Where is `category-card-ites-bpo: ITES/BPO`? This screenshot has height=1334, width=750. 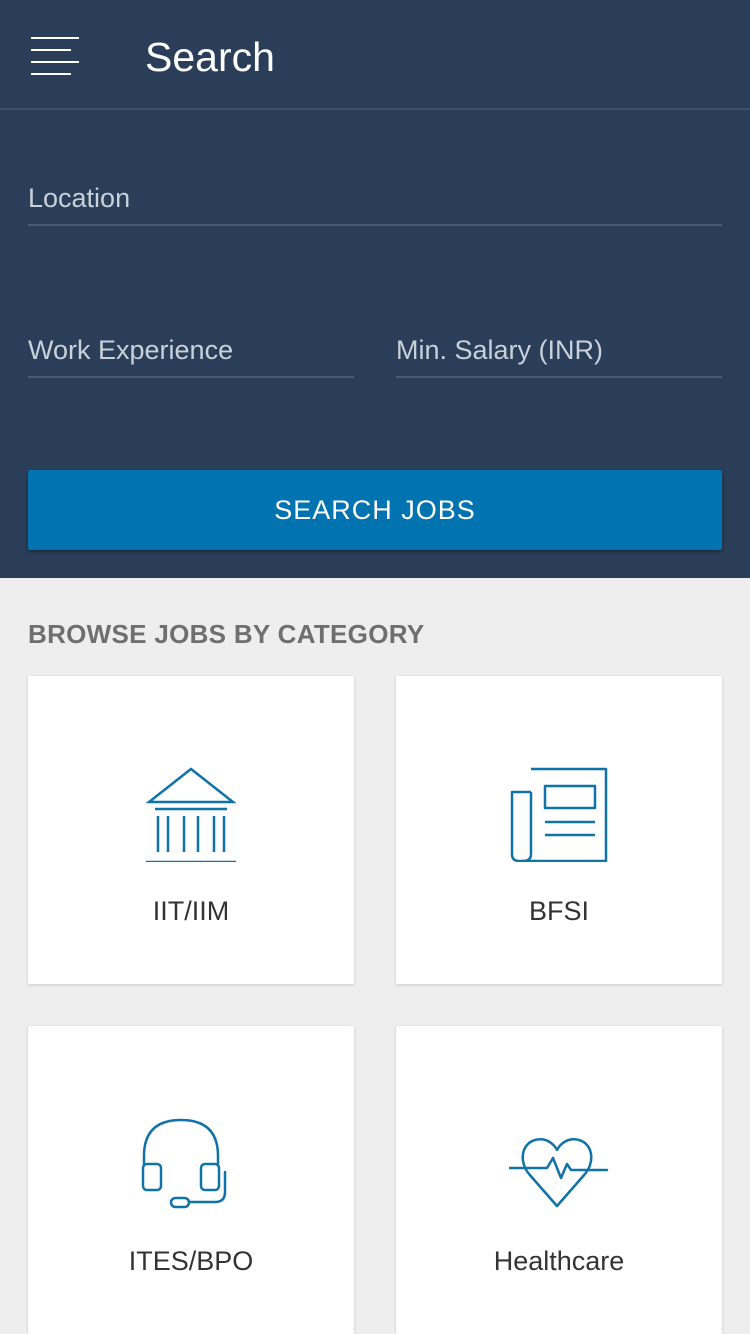 category-card-ites-bpo: ITES/BPO is located at coordinates (191, 1180).